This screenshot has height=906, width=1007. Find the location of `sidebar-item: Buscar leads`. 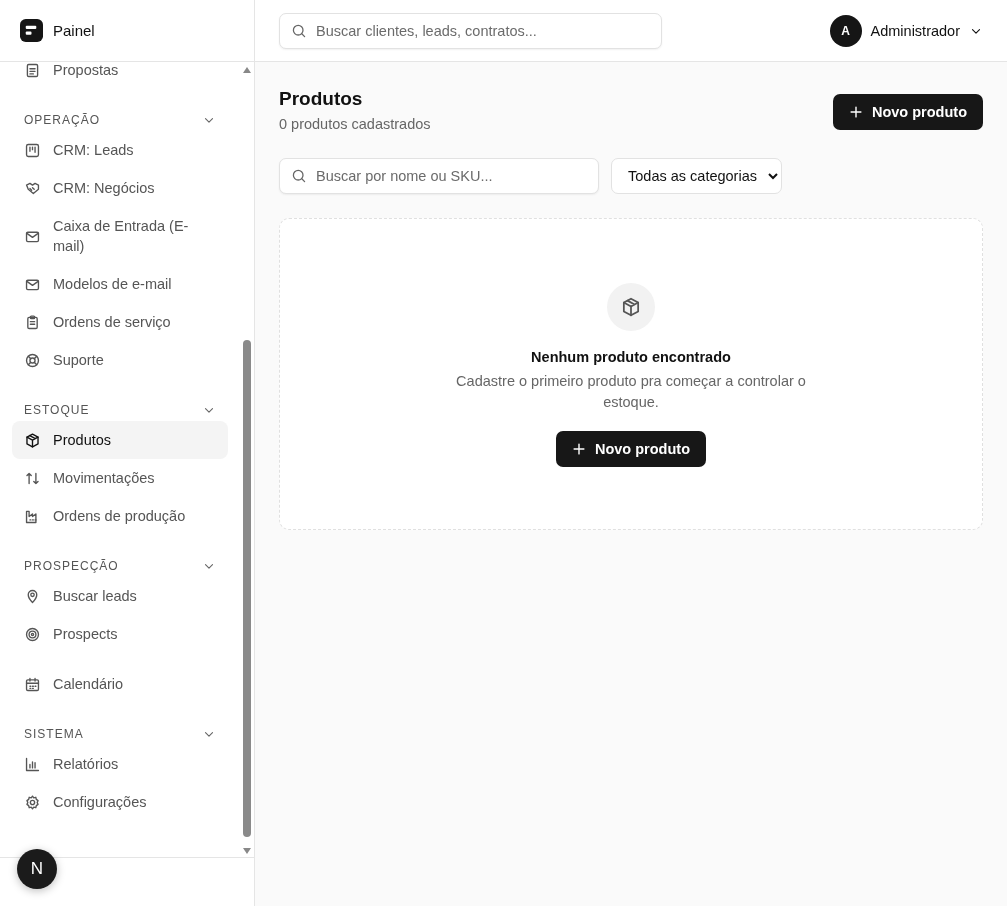

sidebar-item: Buscar leads is located at coordinates (120, 596).